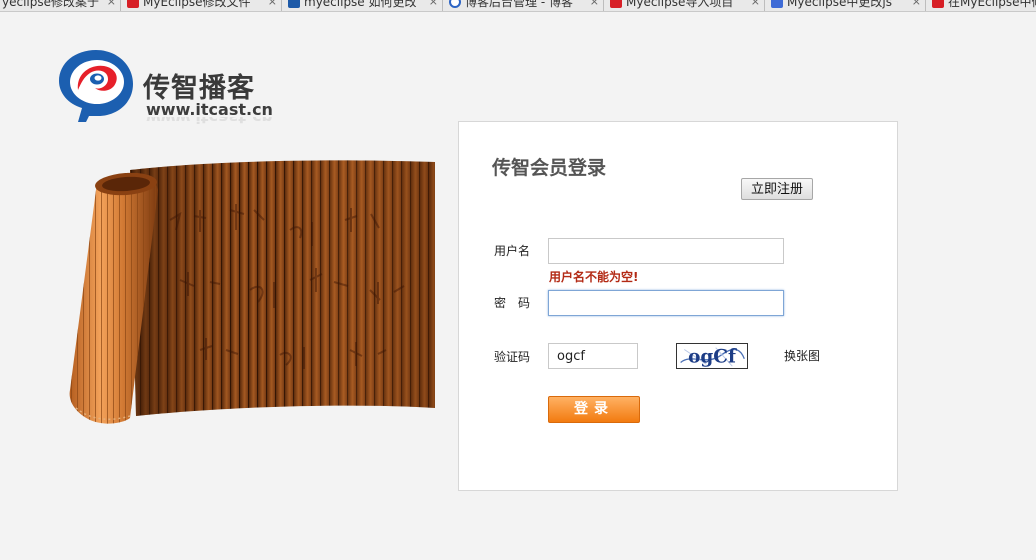  I want to click on tab-title: yeclipse修改案于, so click(51, 4).